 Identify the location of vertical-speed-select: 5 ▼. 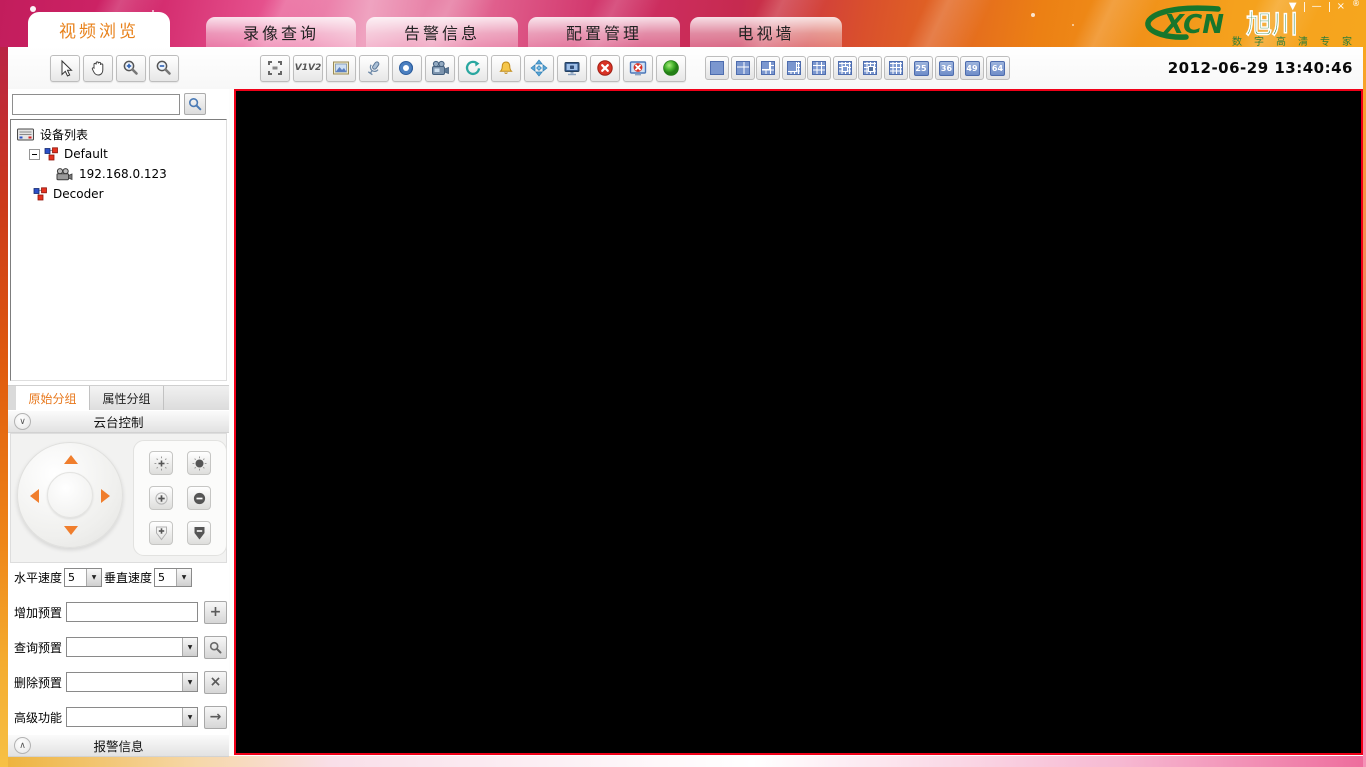
(173, 577).